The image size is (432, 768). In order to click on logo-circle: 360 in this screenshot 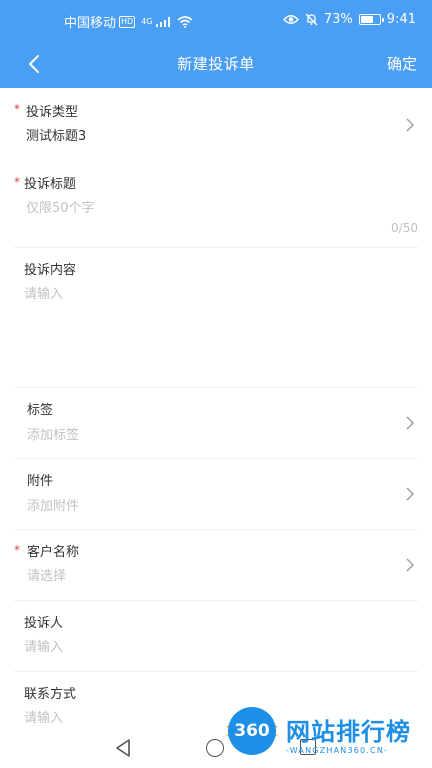, I will do `click(252, 731)`.